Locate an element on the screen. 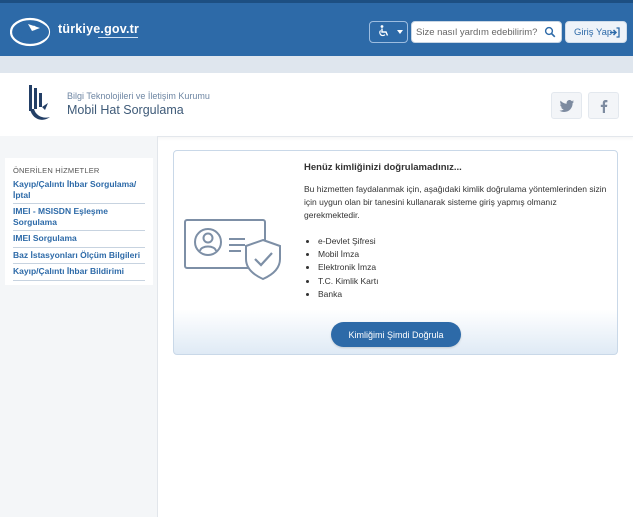 This screenshot has height=517, width=633. top-bar: türkiye.gov.tr Giriş Yap is located at coordinates (316, 28).